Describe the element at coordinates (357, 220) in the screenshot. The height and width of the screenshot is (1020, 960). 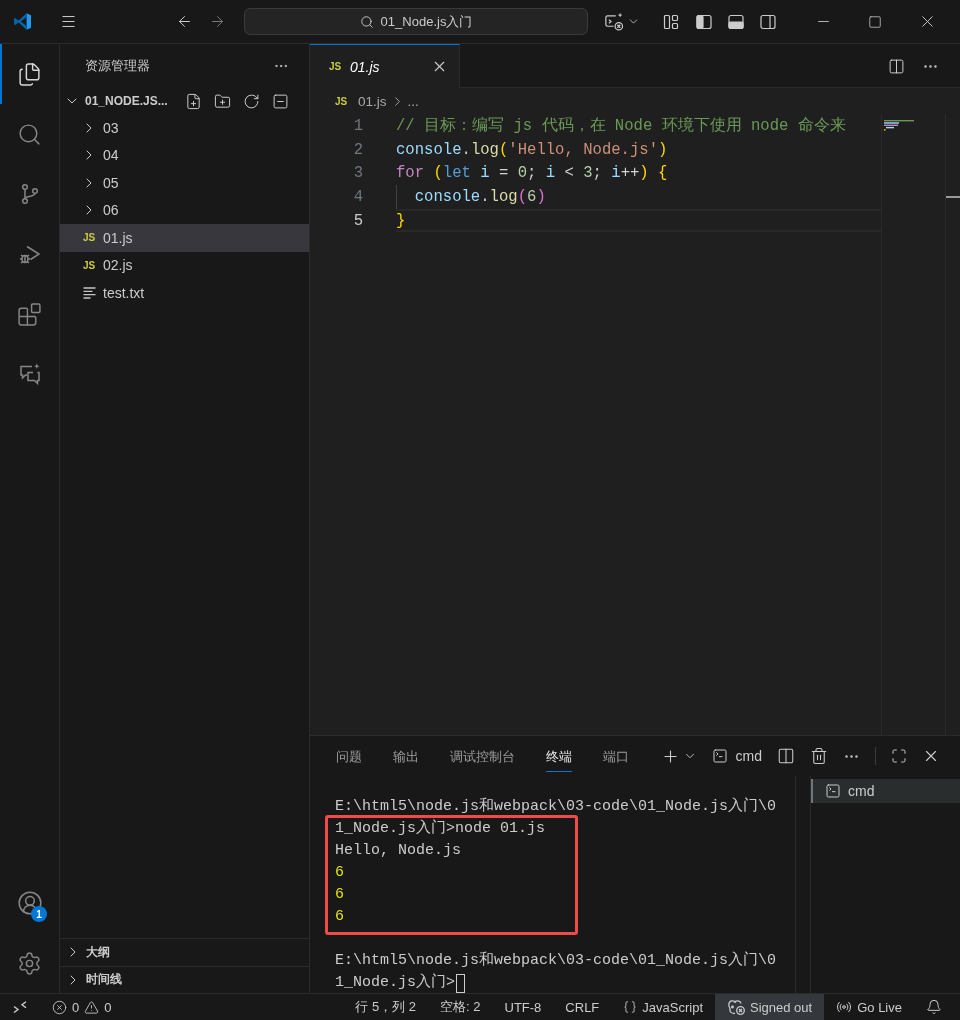
I see `line-number: 5` at that location.